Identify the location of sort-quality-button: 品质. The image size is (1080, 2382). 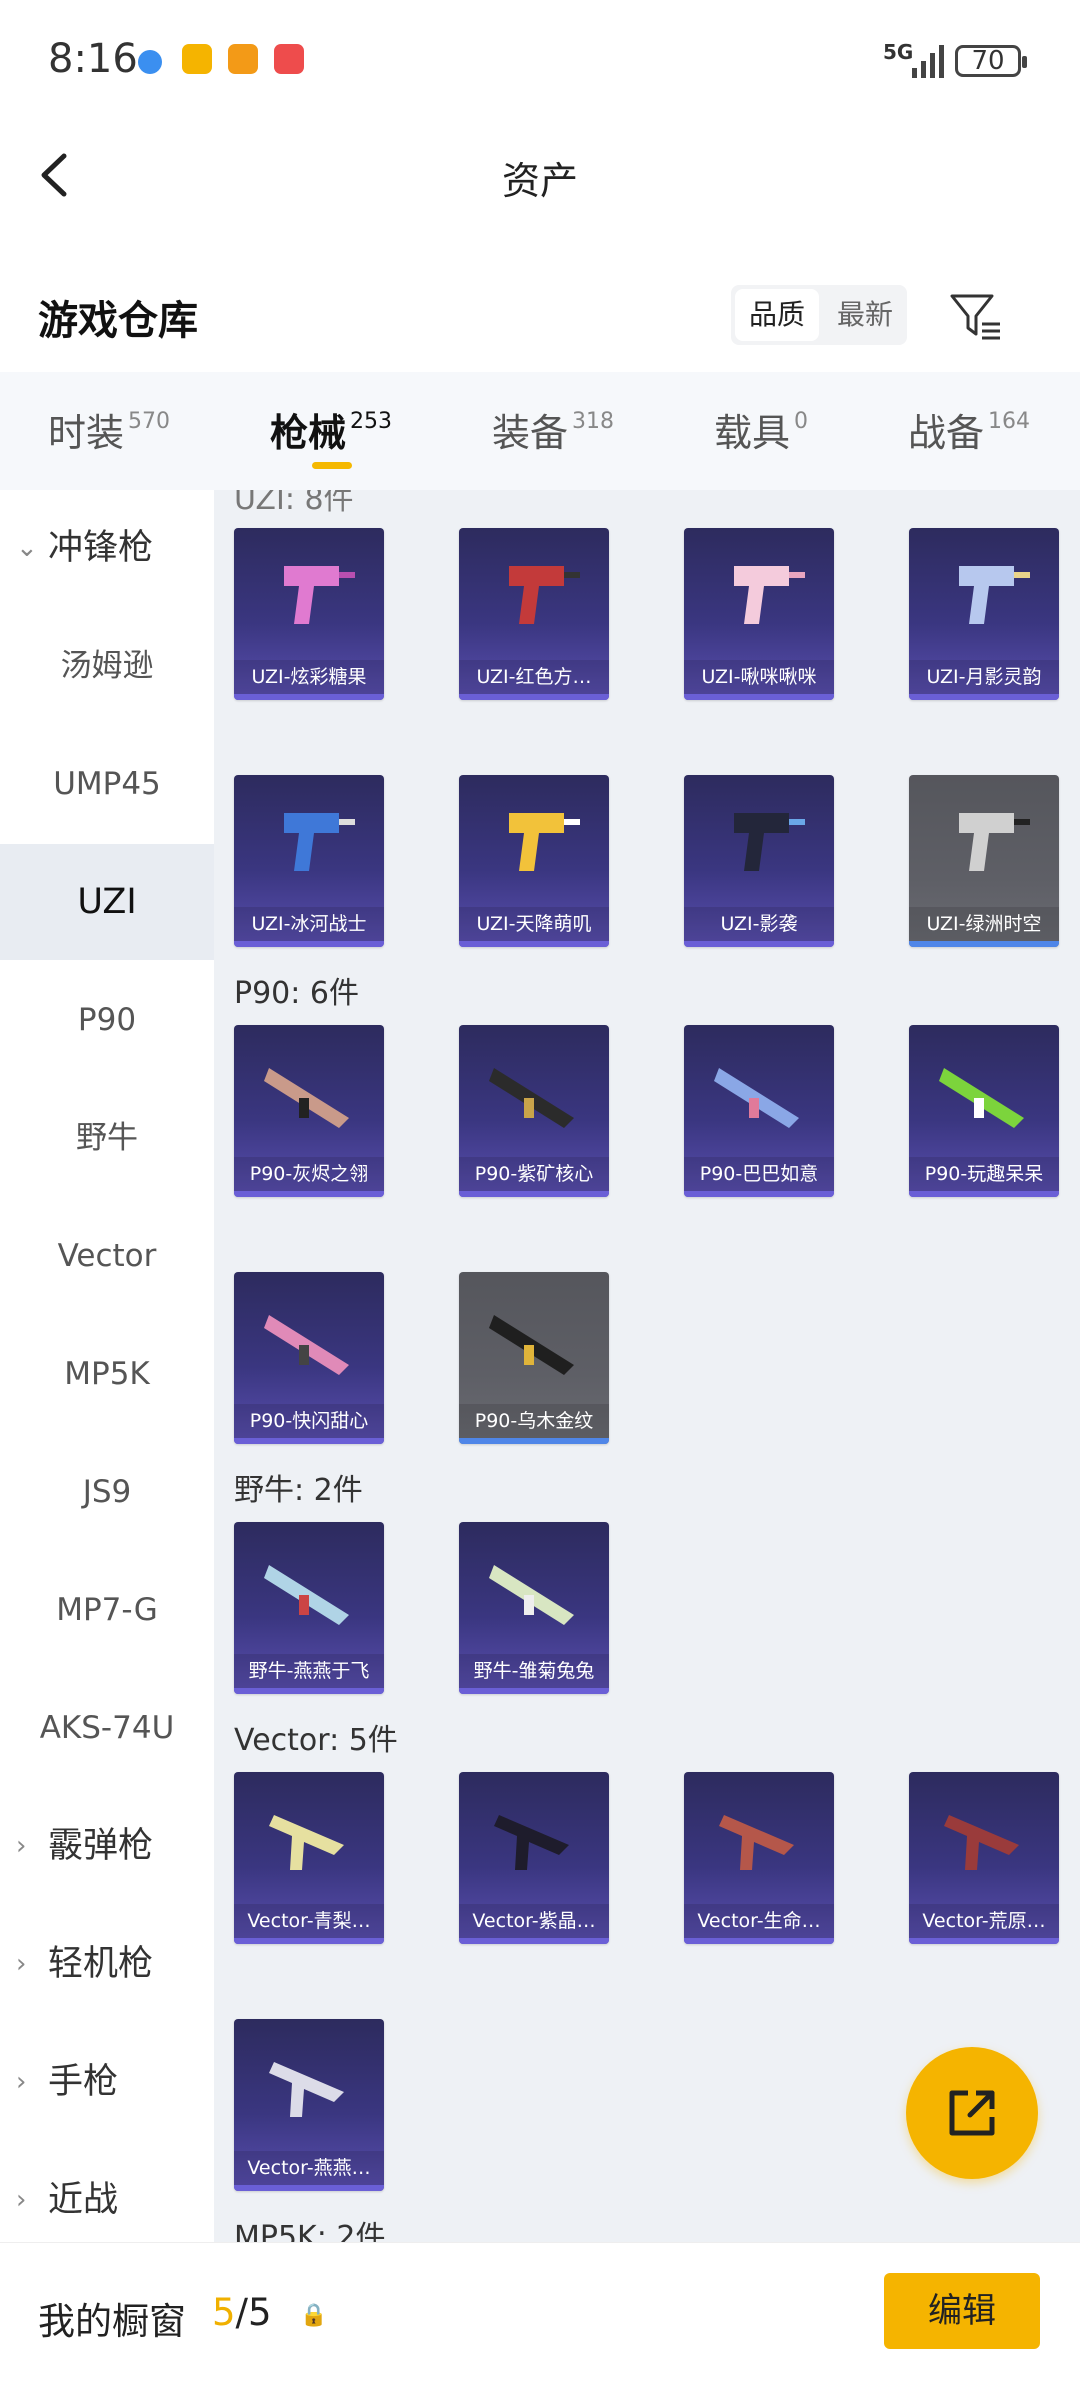
(777, 315).